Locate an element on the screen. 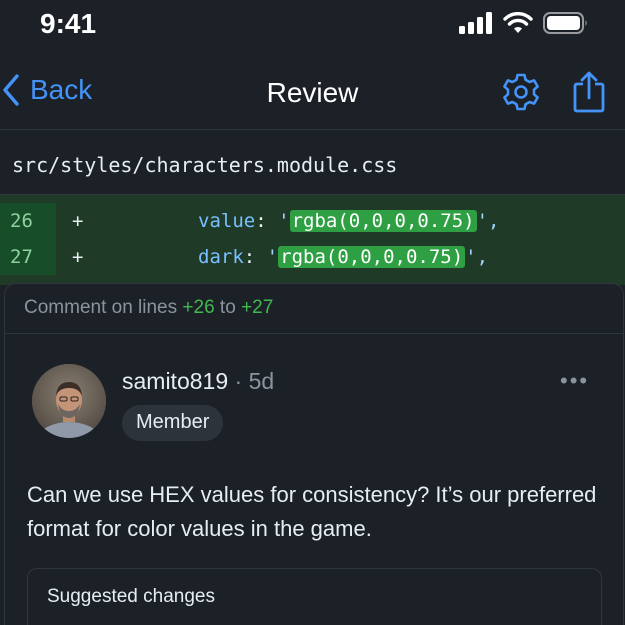 The image size is (625, 625). diff-code: dark: ' rgba(0,0,0,0.75) ', is located at coordinates (343, 257).